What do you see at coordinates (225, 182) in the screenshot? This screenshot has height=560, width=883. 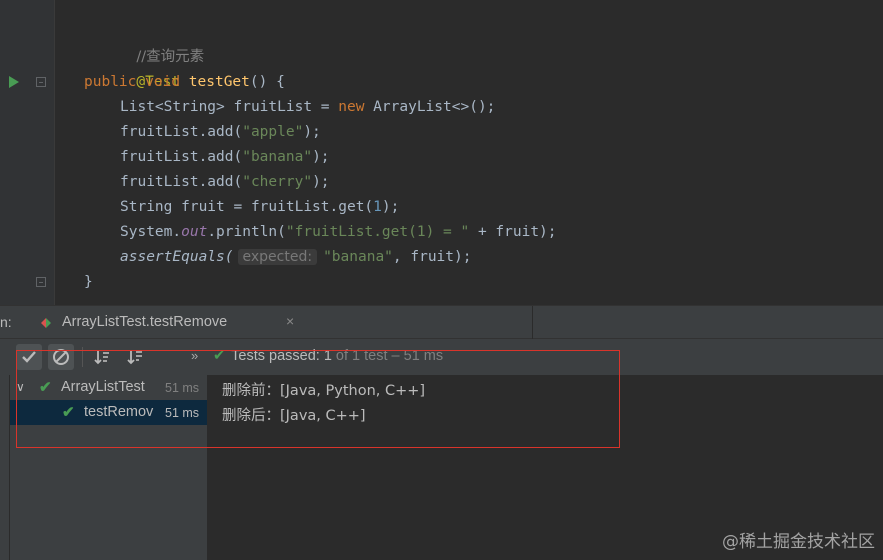 I see `code-line-add-cherry: fruitList.add("cherry");` at bounding box center [225, 182].